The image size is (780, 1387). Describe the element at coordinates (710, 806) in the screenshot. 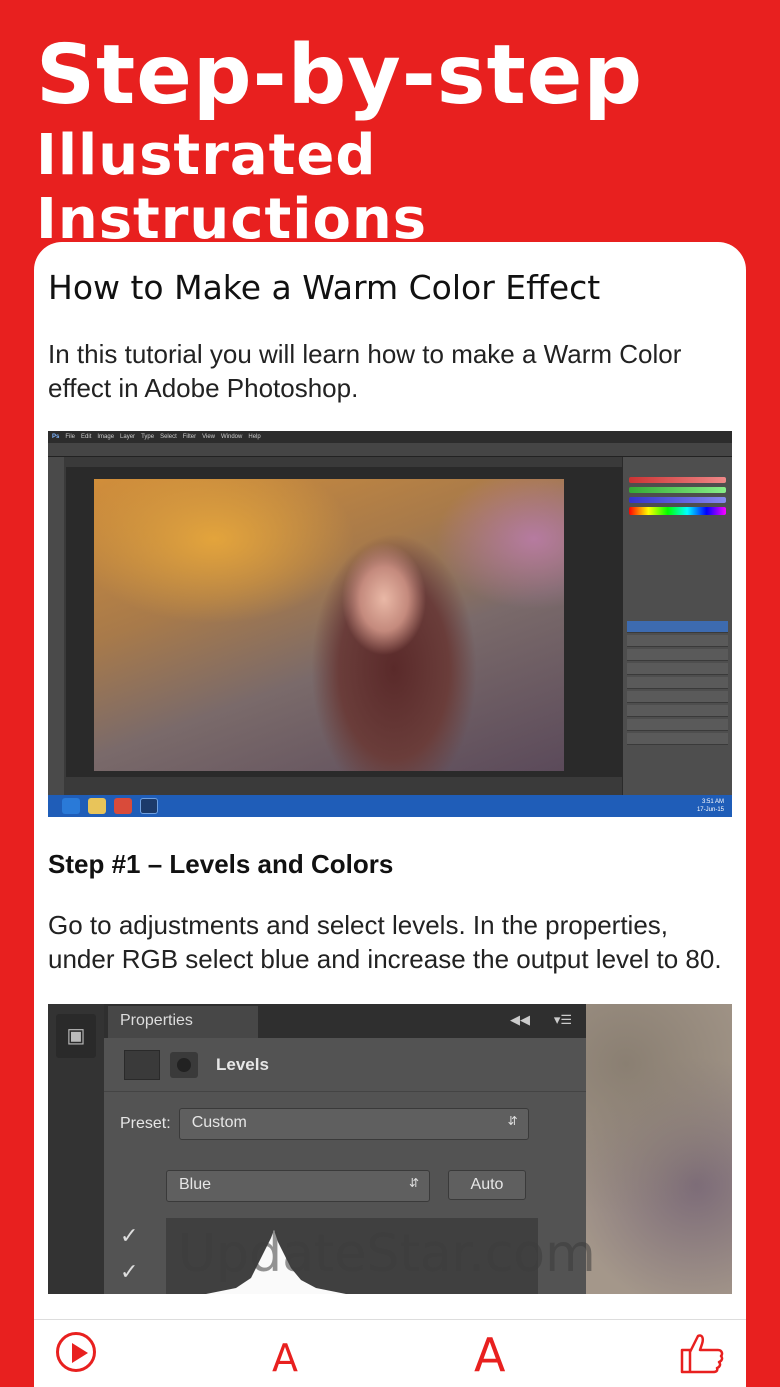

I see `taskbar-clock: 3:51 AM 17-Jun-15` at that location.